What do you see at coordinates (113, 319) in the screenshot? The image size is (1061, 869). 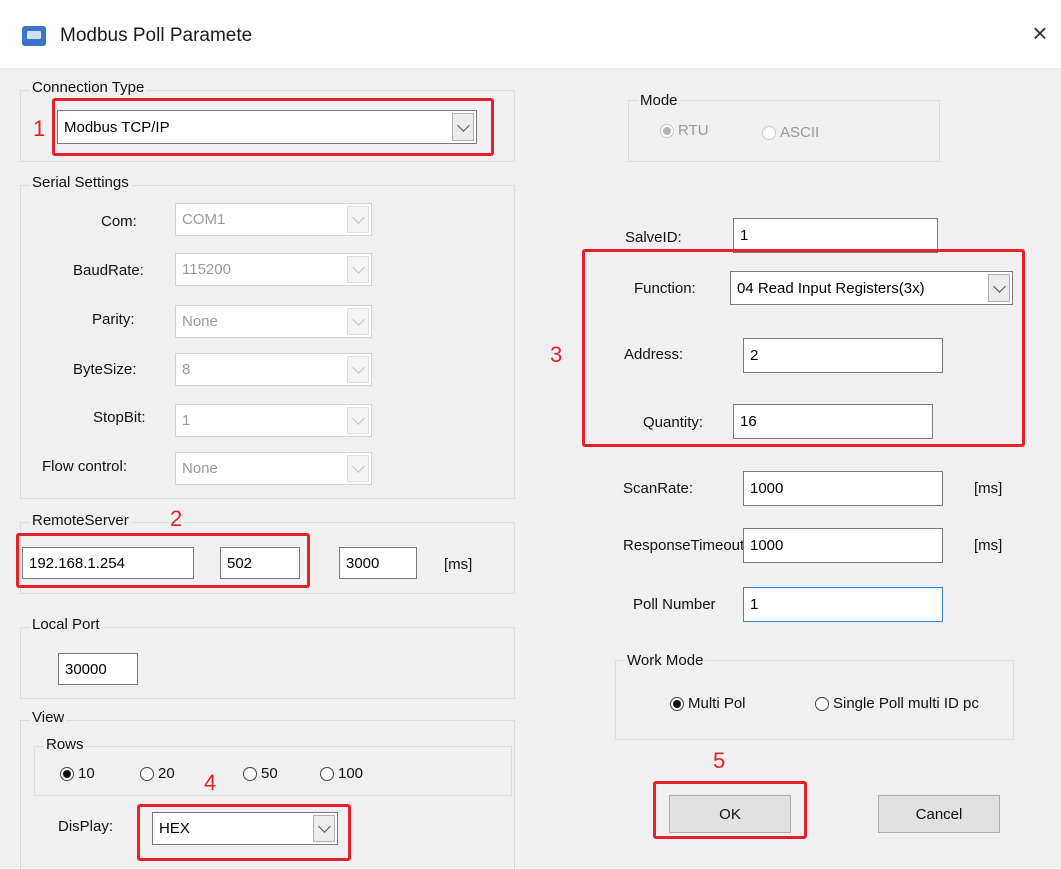 I see `parity-label: Parity:` at bounding box center [113, 319].